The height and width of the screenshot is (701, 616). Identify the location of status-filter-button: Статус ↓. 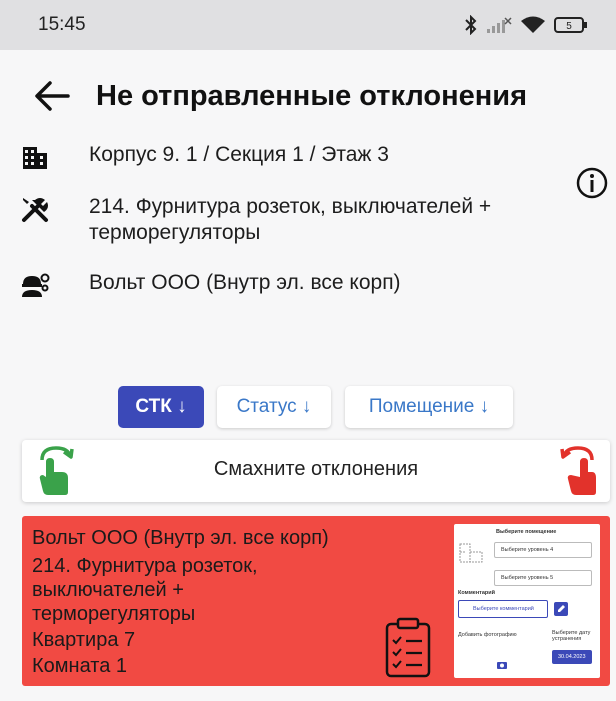
(274, 407).